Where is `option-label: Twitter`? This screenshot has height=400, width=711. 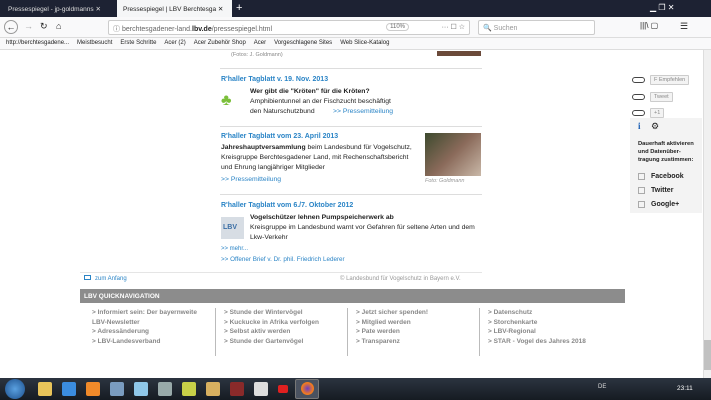 option-label: Twitter is located at coordinates (662, 190).